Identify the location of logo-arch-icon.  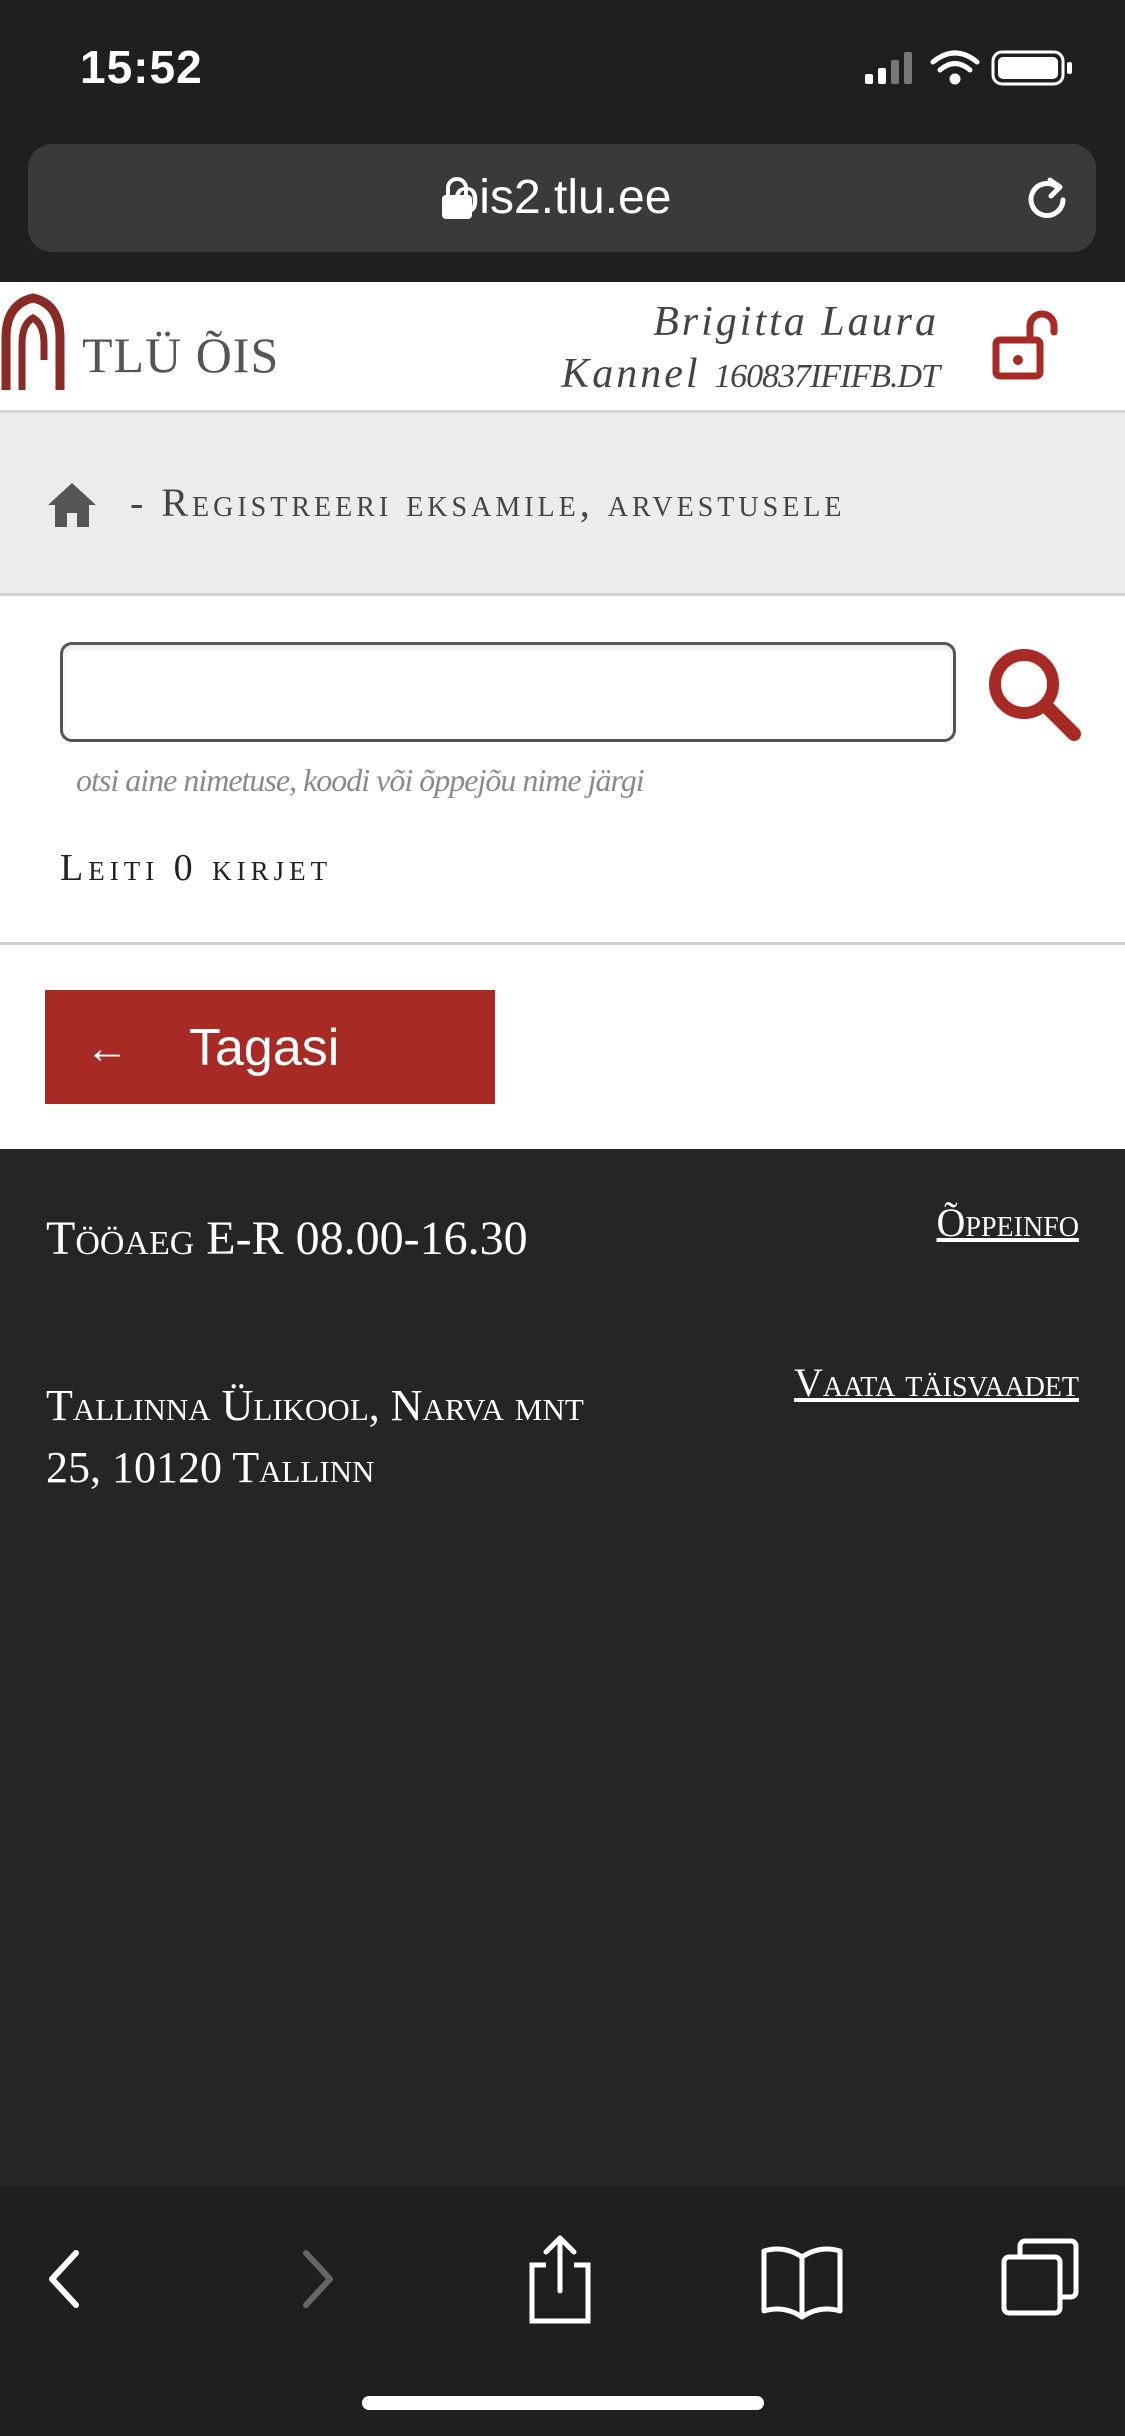
(33, 341).